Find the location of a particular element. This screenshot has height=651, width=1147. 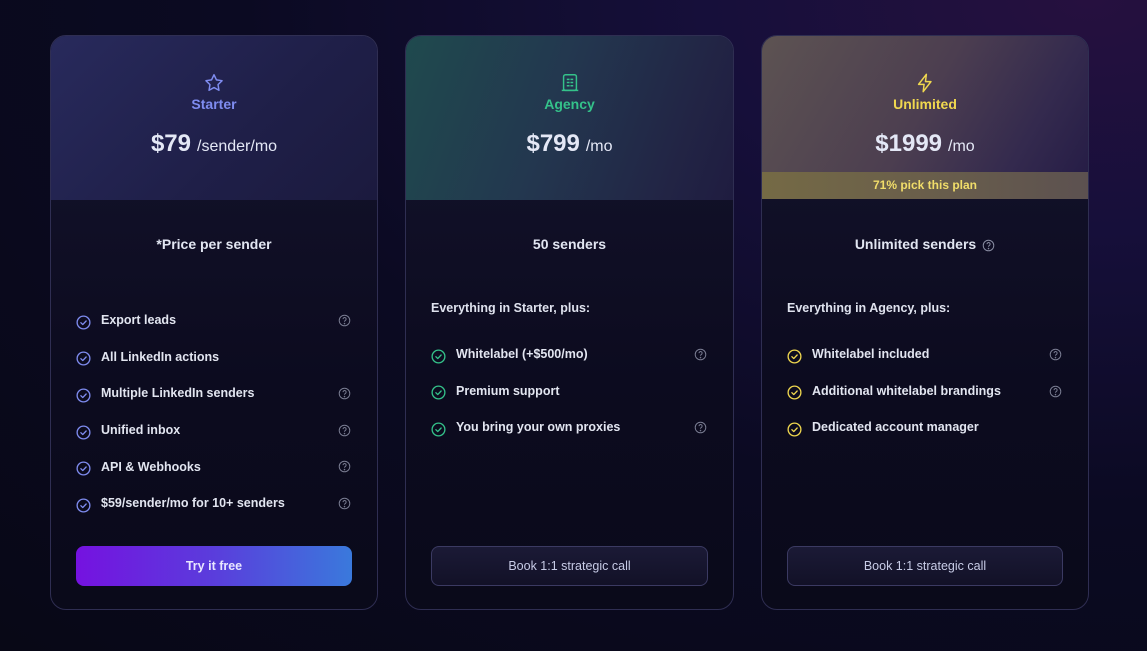

plan-subtitle-text: *Price per sender is located at coordinates (214, 244).